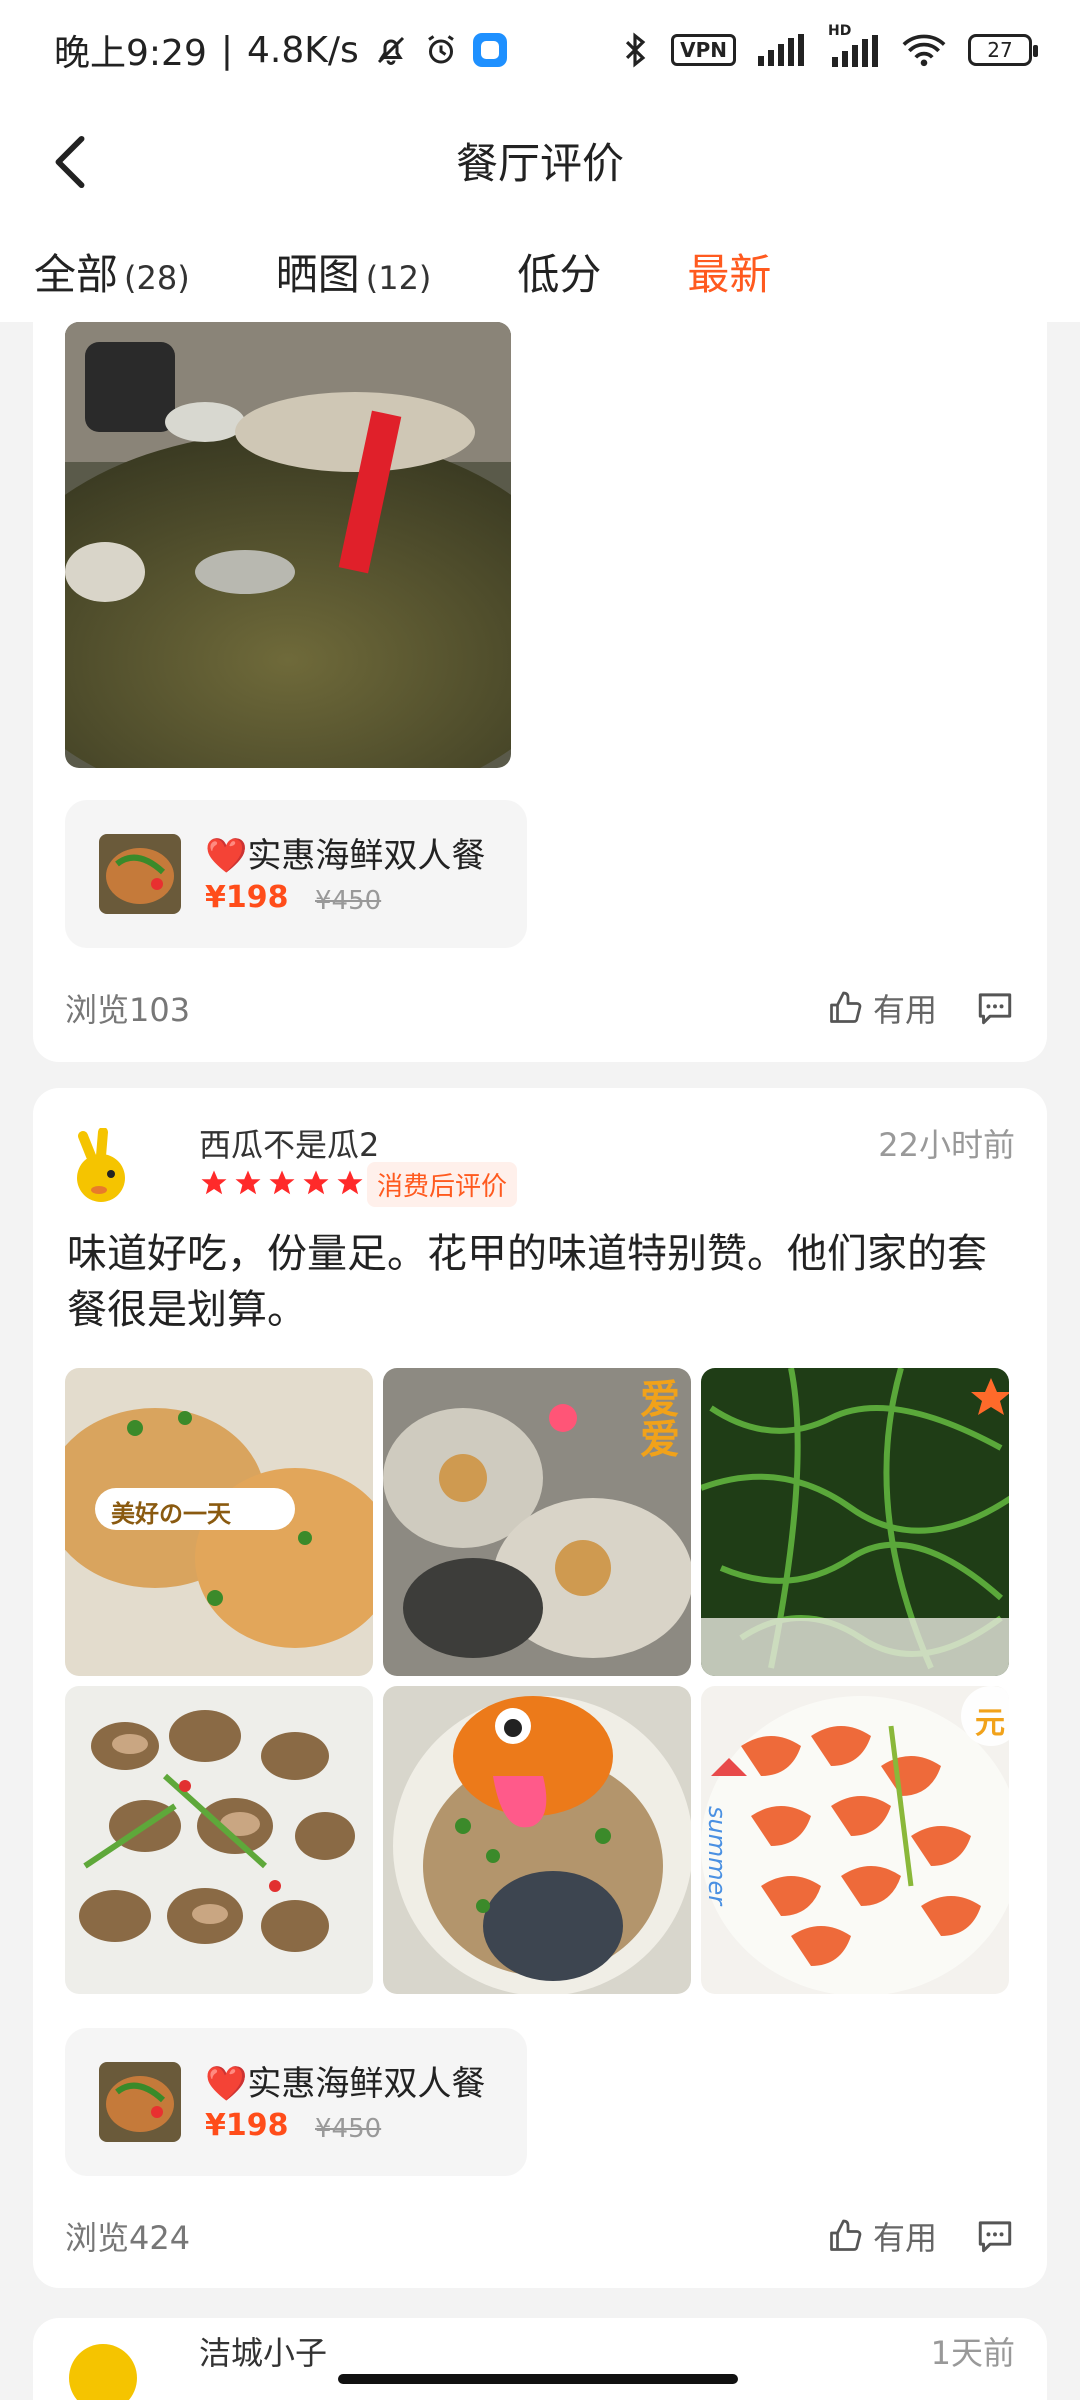 This screenshot has width=1080, height=2400. I want to click on tab-all: 全部 (28), so click(112, 271).